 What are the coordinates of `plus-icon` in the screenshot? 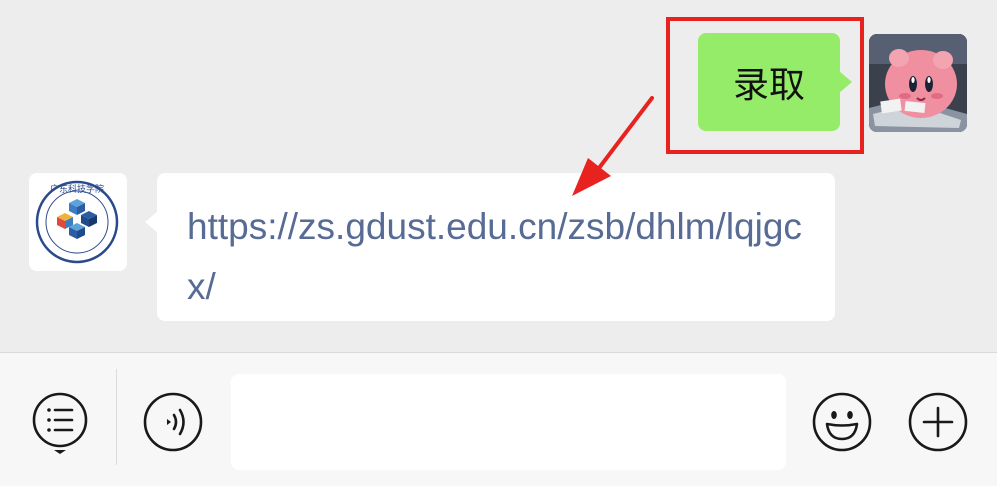 It's located at (938, 422).